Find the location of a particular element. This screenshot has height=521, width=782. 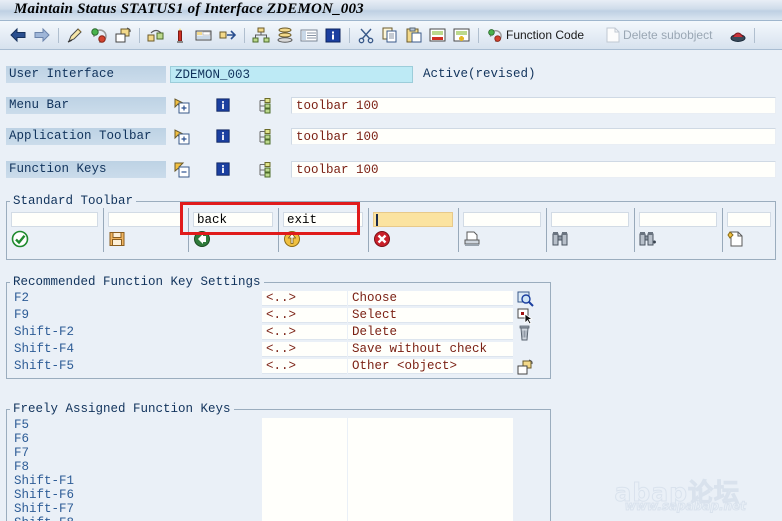

save-disk-icon is located at coordinates (117, 239).